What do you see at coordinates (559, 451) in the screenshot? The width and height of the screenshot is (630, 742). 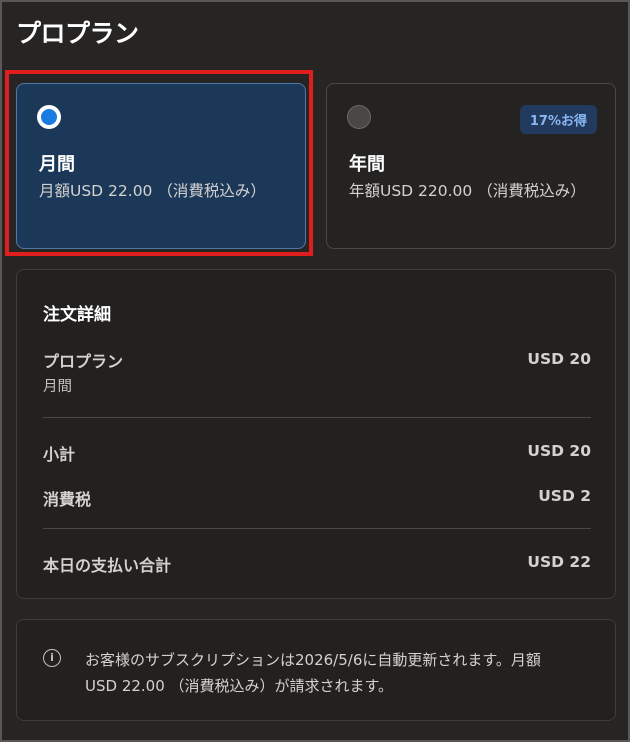 I see `subtotal-amount: USD 20` at bounding box center [559, 451].